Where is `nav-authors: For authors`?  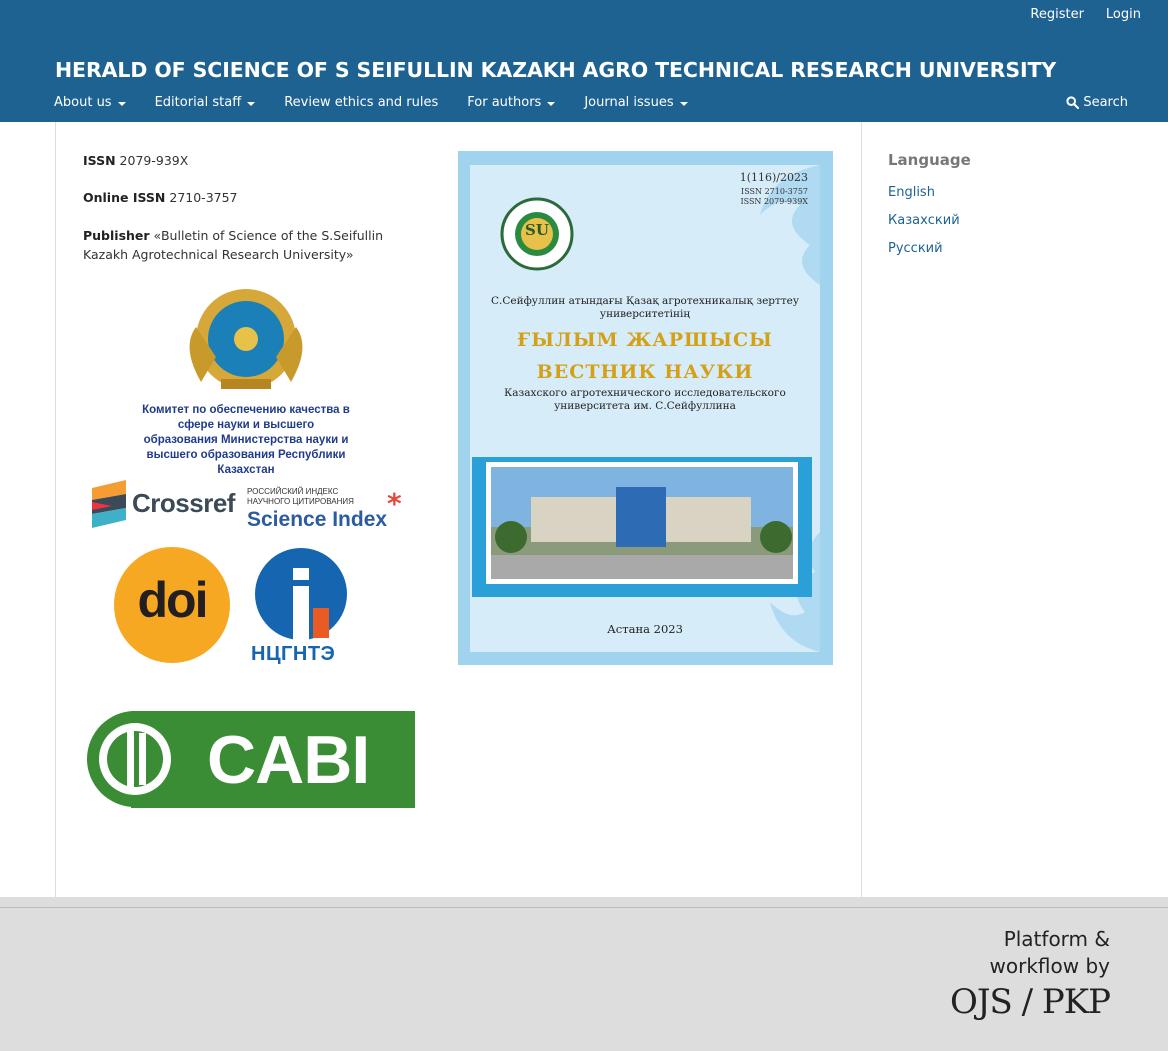
nav-authors: For authors is located at coordinates (511, 102).